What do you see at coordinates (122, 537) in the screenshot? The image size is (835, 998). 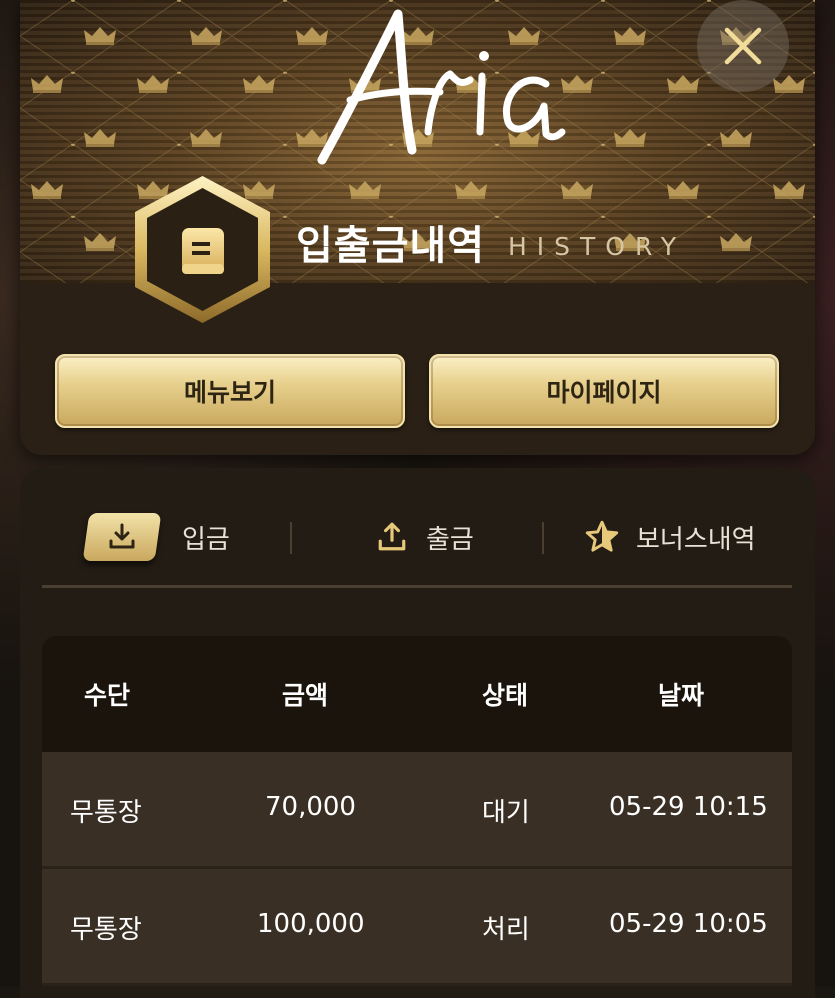 I see `download-icon` at bounding box center [122, 537].